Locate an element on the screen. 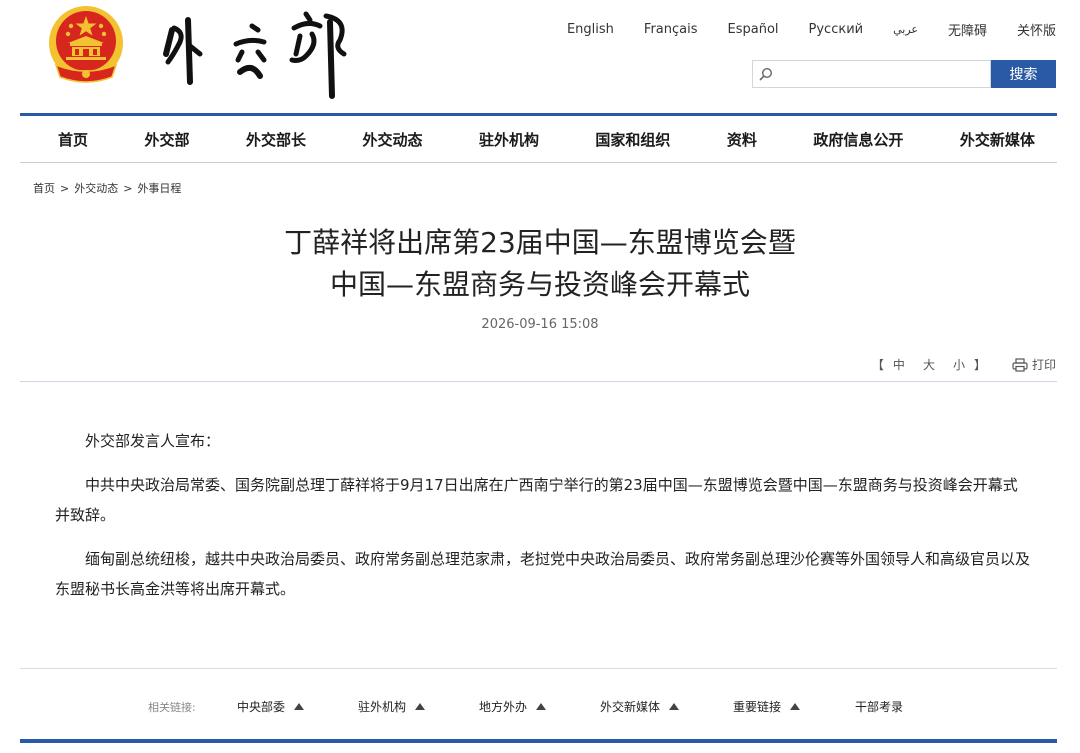 Image resolution: width=1080 pixels, height=753 pixels. nav-item-foreign-minister: 外交部长 is located at coordinates (276, 139).